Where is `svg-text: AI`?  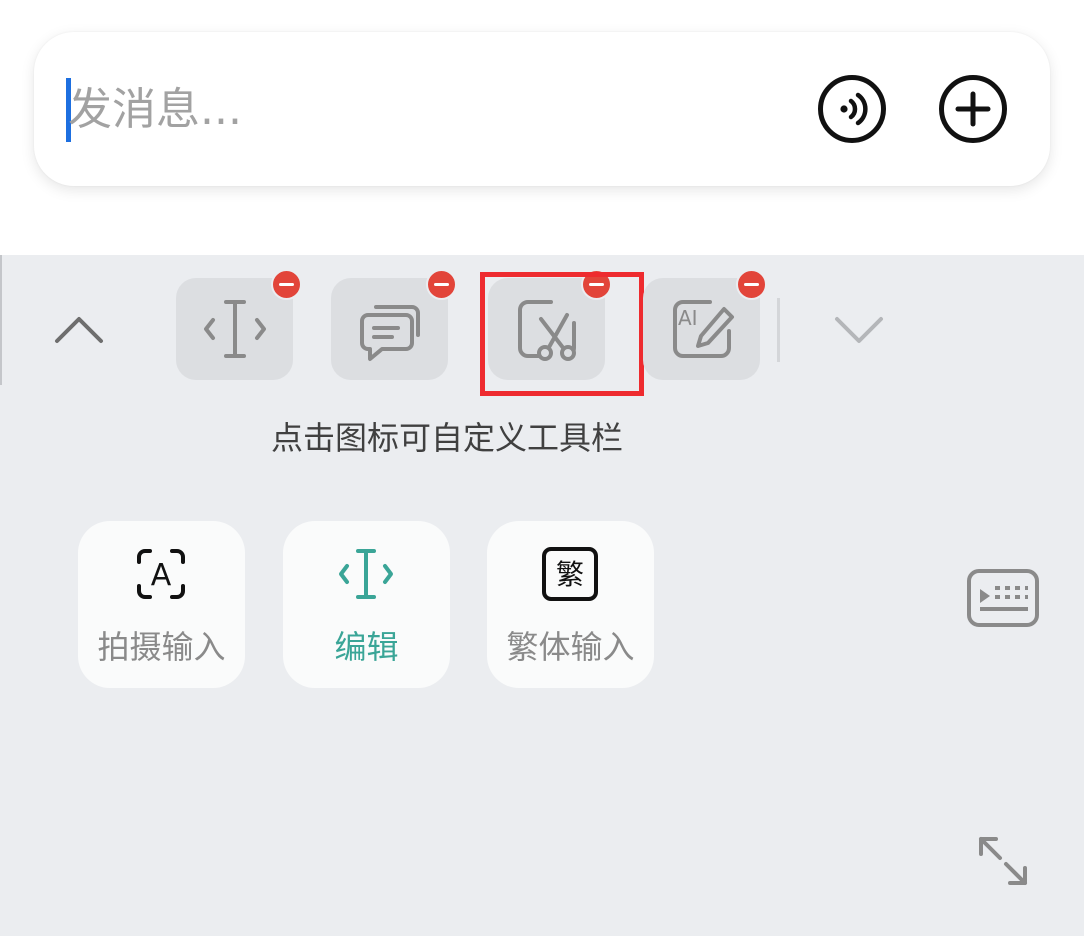
svg-text: AI is located at coordinates (688, 318).